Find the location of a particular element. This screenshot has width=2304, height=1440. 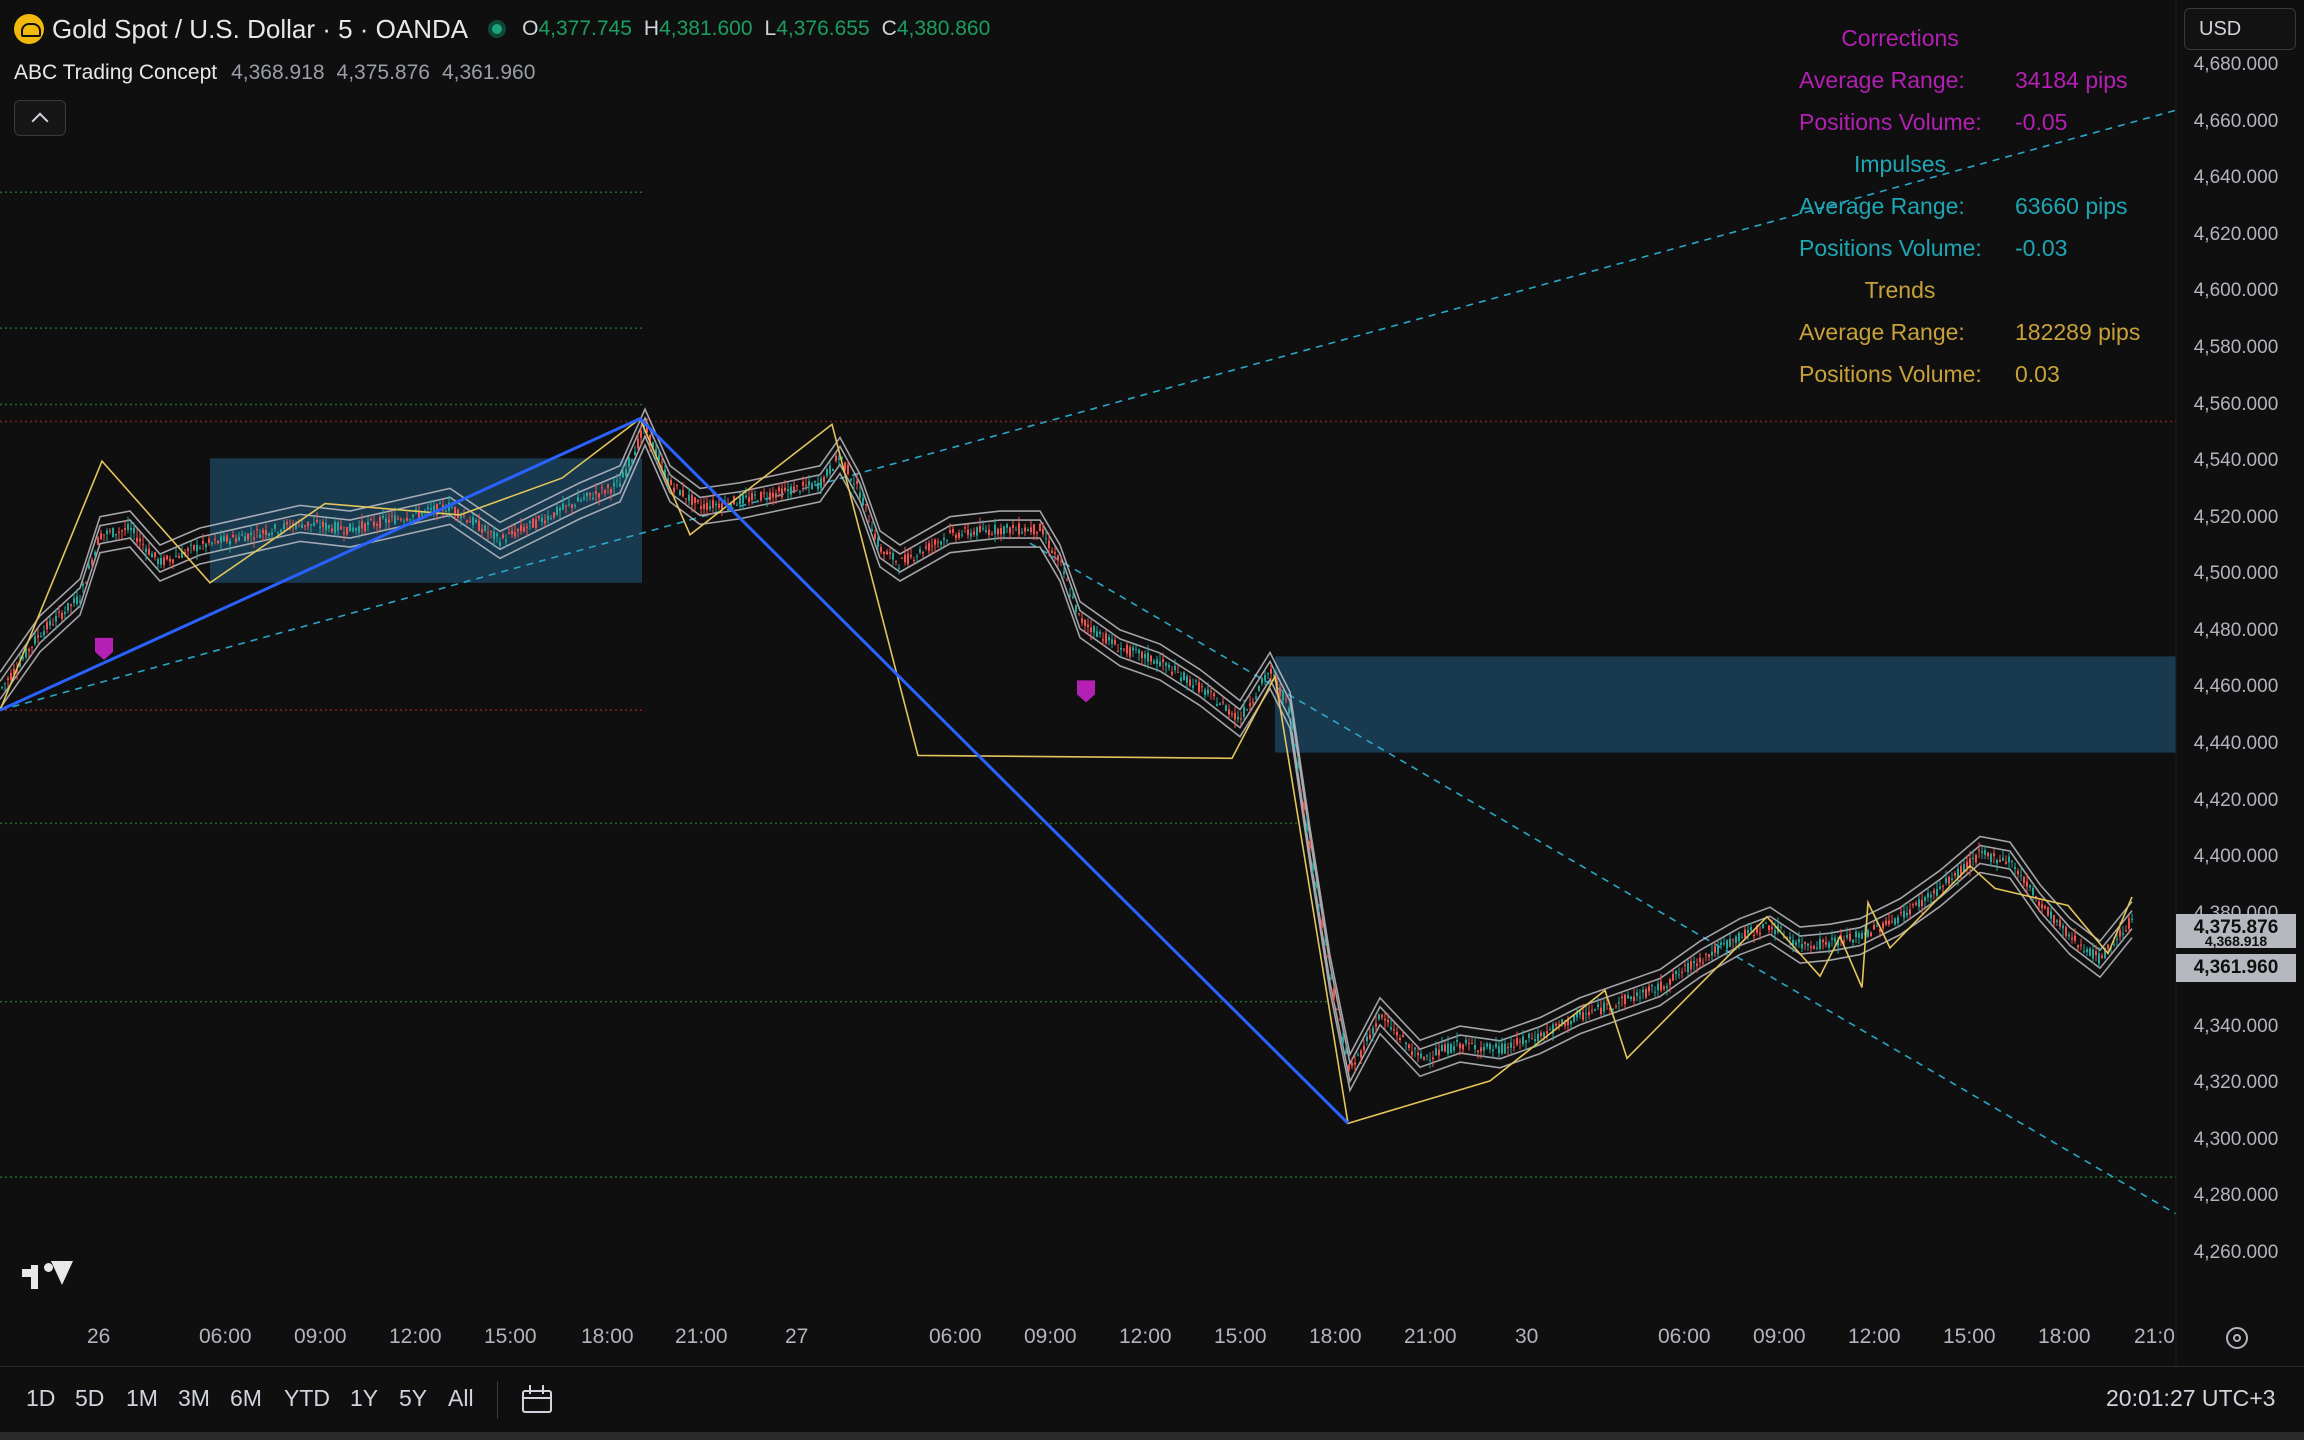

time-label: 18:00 is located at coordinates (607, 1336).